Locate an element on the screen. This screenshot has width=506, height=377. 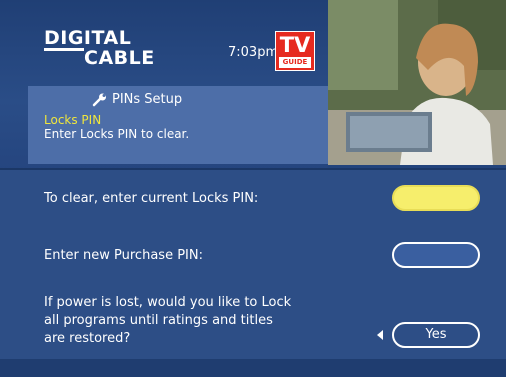
left-arrow-icon is located at coordinates (380, 335).